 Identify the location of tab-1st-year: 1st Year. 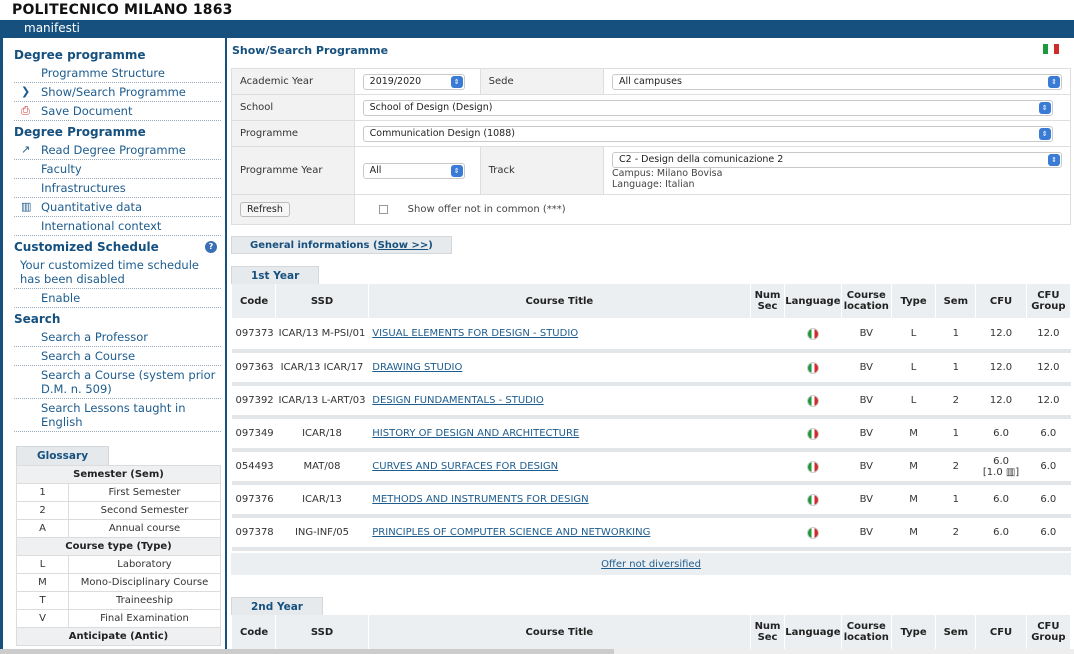
(275, 275).